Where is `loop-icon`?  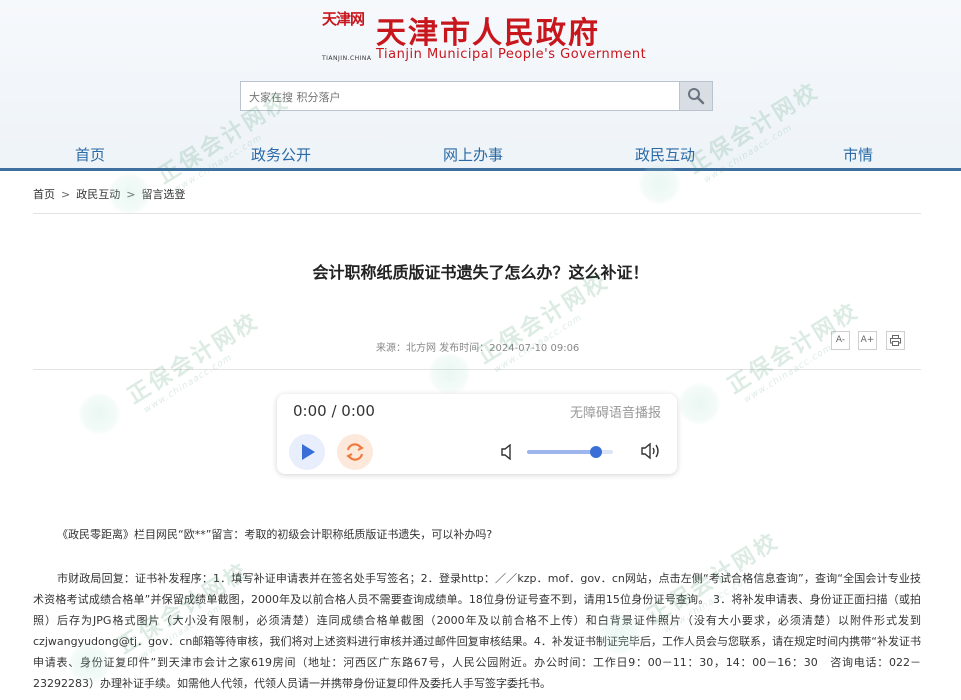 loop-icon is located at coordinates (355, 452).